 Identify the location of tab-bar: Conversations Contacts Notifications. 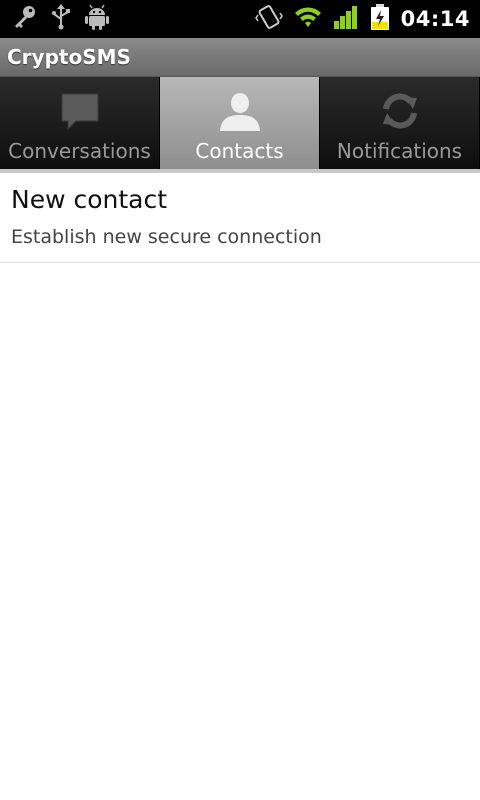
(240, 123).